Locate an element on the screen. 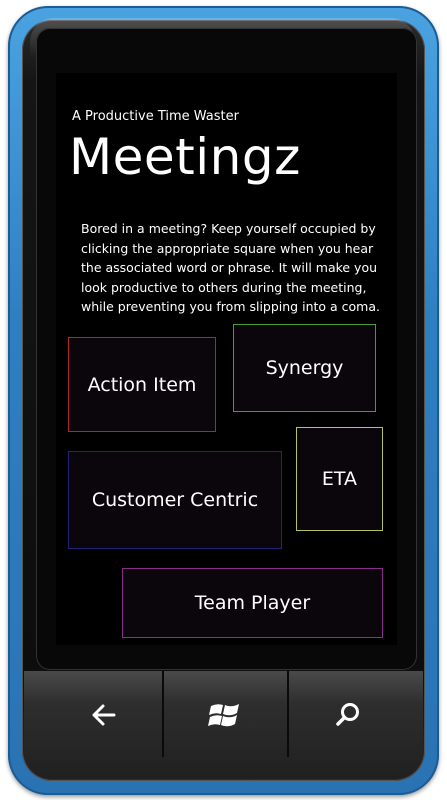 The image size is (447, 800). start-button is located at coordinates (225, 715).